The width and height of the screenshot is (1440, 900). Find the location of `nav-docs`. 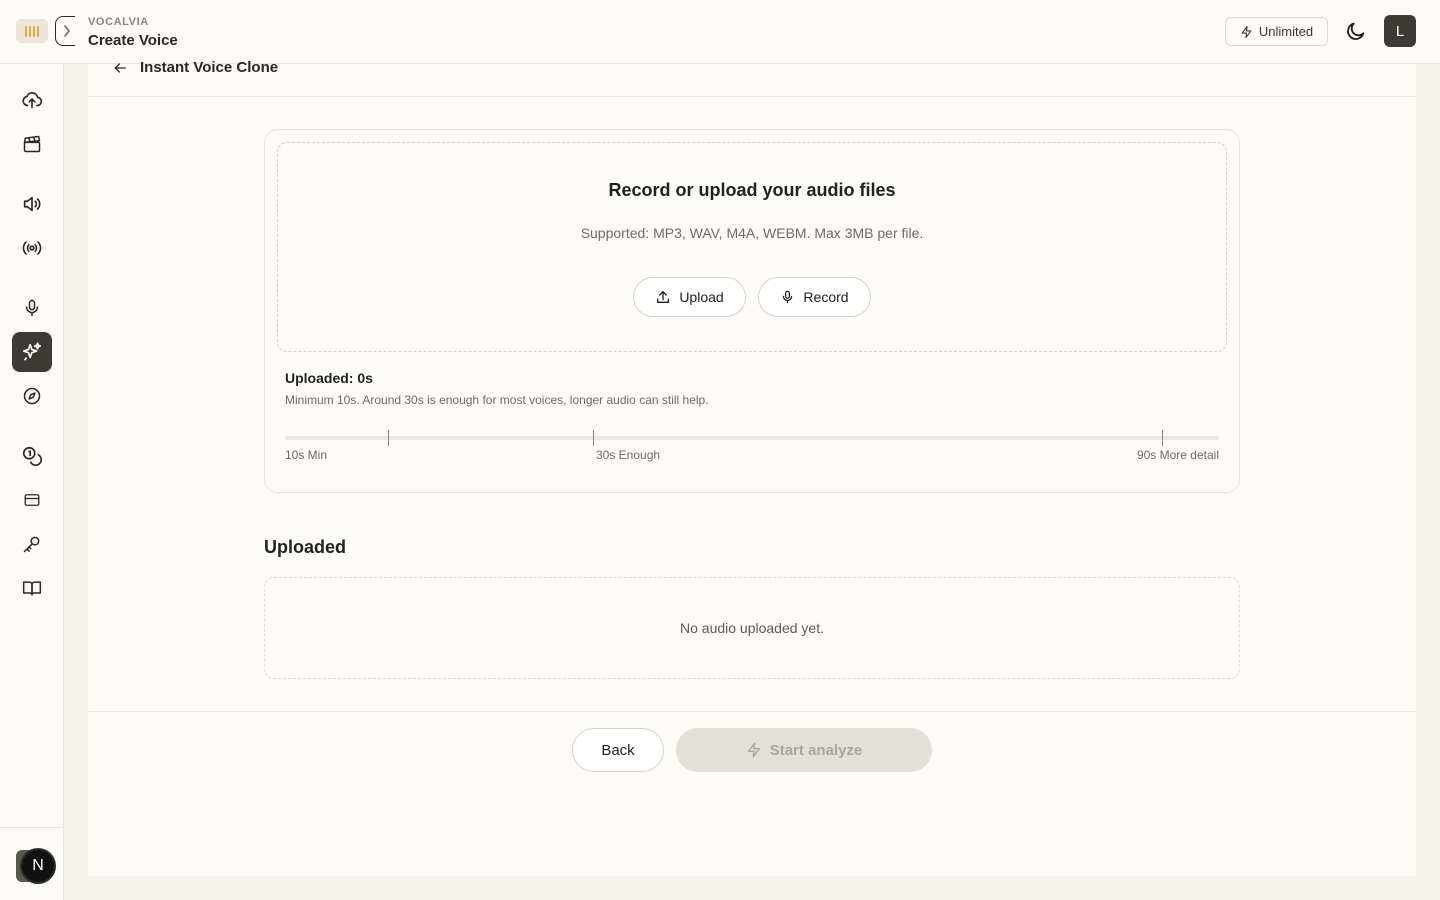

nav-docs is located at coordinates (32, 588).